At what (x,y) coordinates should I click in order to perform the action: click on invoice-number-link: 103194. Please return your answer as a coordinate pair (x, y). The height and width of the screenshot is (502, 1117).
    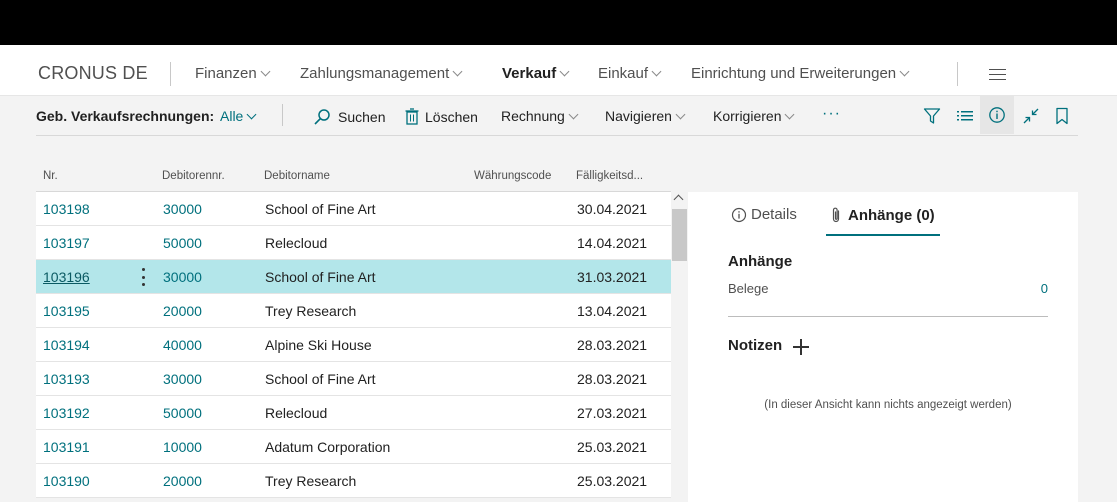
    Looking at the image, I should click on (66, 345).